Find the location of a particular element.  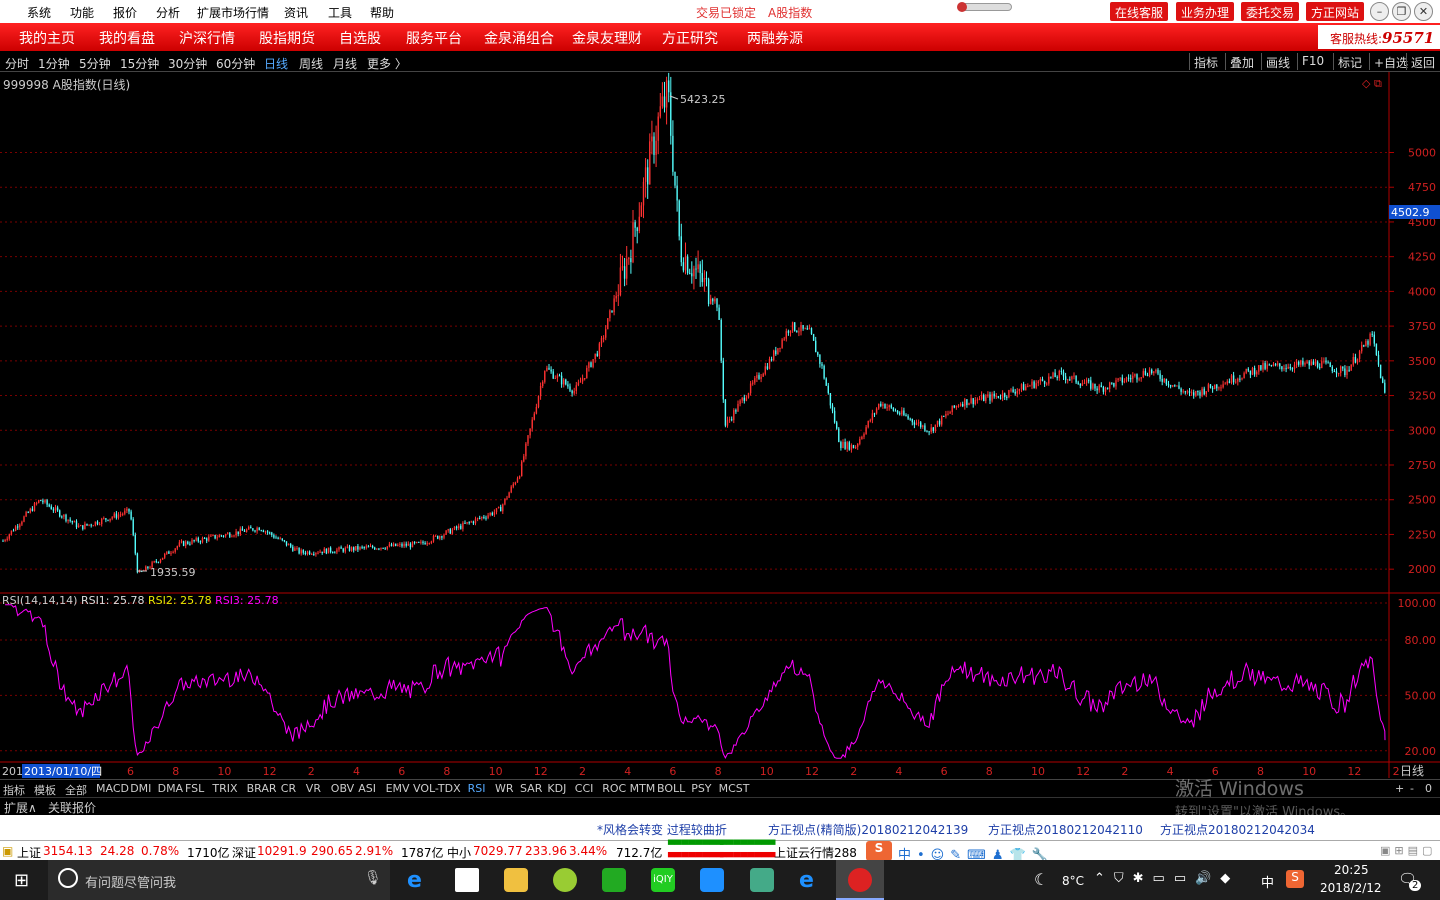

transparency-slider is located at coordinates (984, 7).